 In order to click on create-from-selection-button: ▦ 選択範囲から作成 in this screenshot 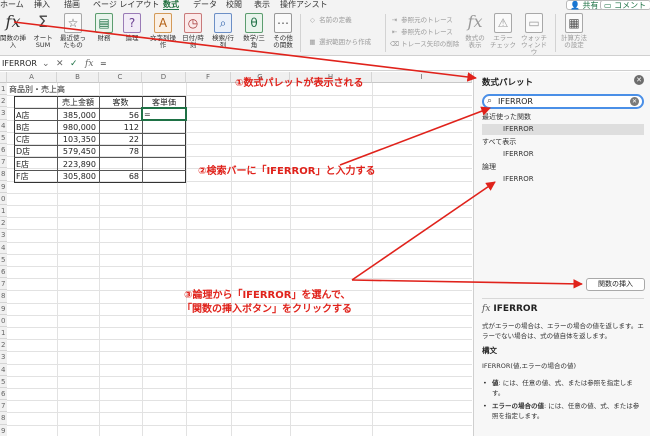, I will do `click(339, 42)`.